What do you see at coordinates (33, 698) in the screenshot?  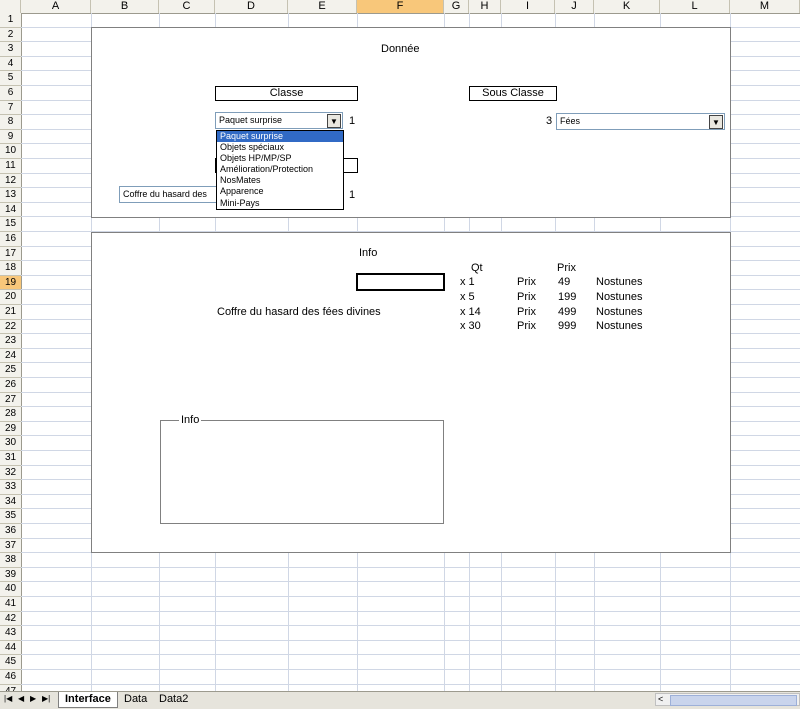 I see `next-sheet-icon: ▶` at bounding box center [33, 698].